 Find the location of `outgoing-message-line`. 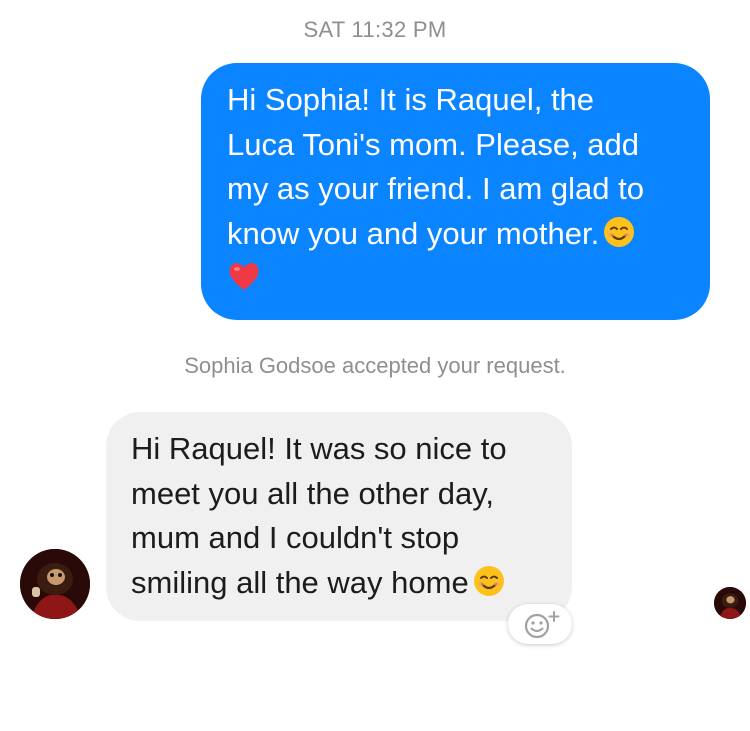

outgoing-message-line is located at coordinates (458, 278).